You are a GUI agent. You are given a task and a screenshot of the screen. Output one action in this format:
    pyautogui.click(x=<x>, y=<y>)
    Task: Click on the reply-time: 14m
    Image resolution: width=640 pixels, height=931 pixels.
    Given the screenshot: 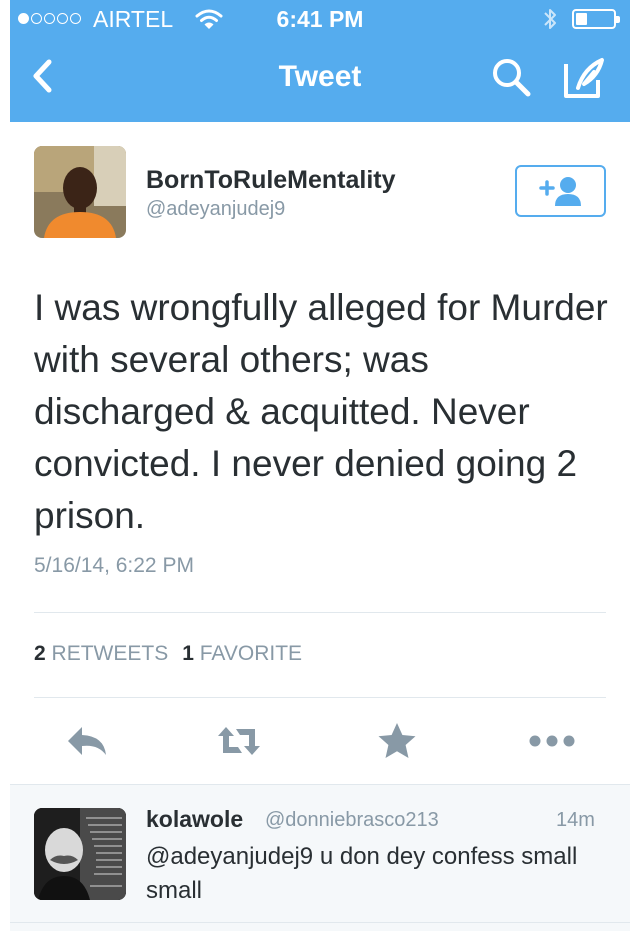 What is the action you would take?
    pyautogui.click(x=575, y=820)
    